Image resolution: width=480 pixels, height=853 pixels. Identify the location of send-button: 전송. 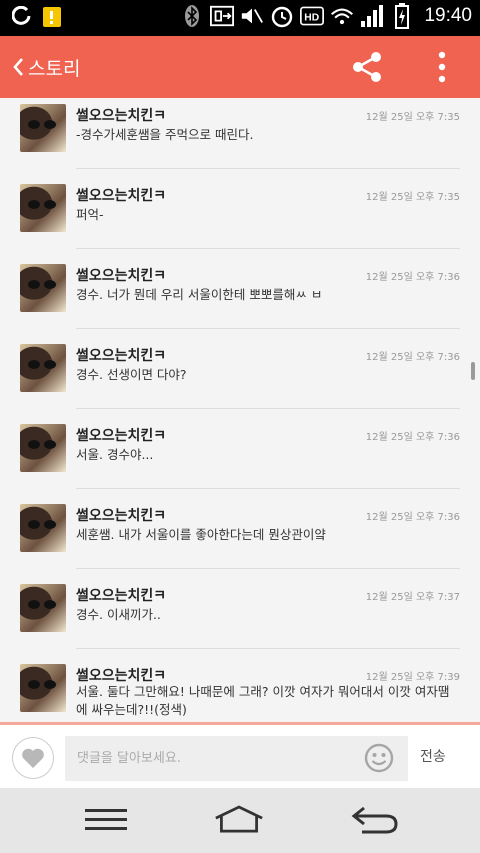
(433, 756).